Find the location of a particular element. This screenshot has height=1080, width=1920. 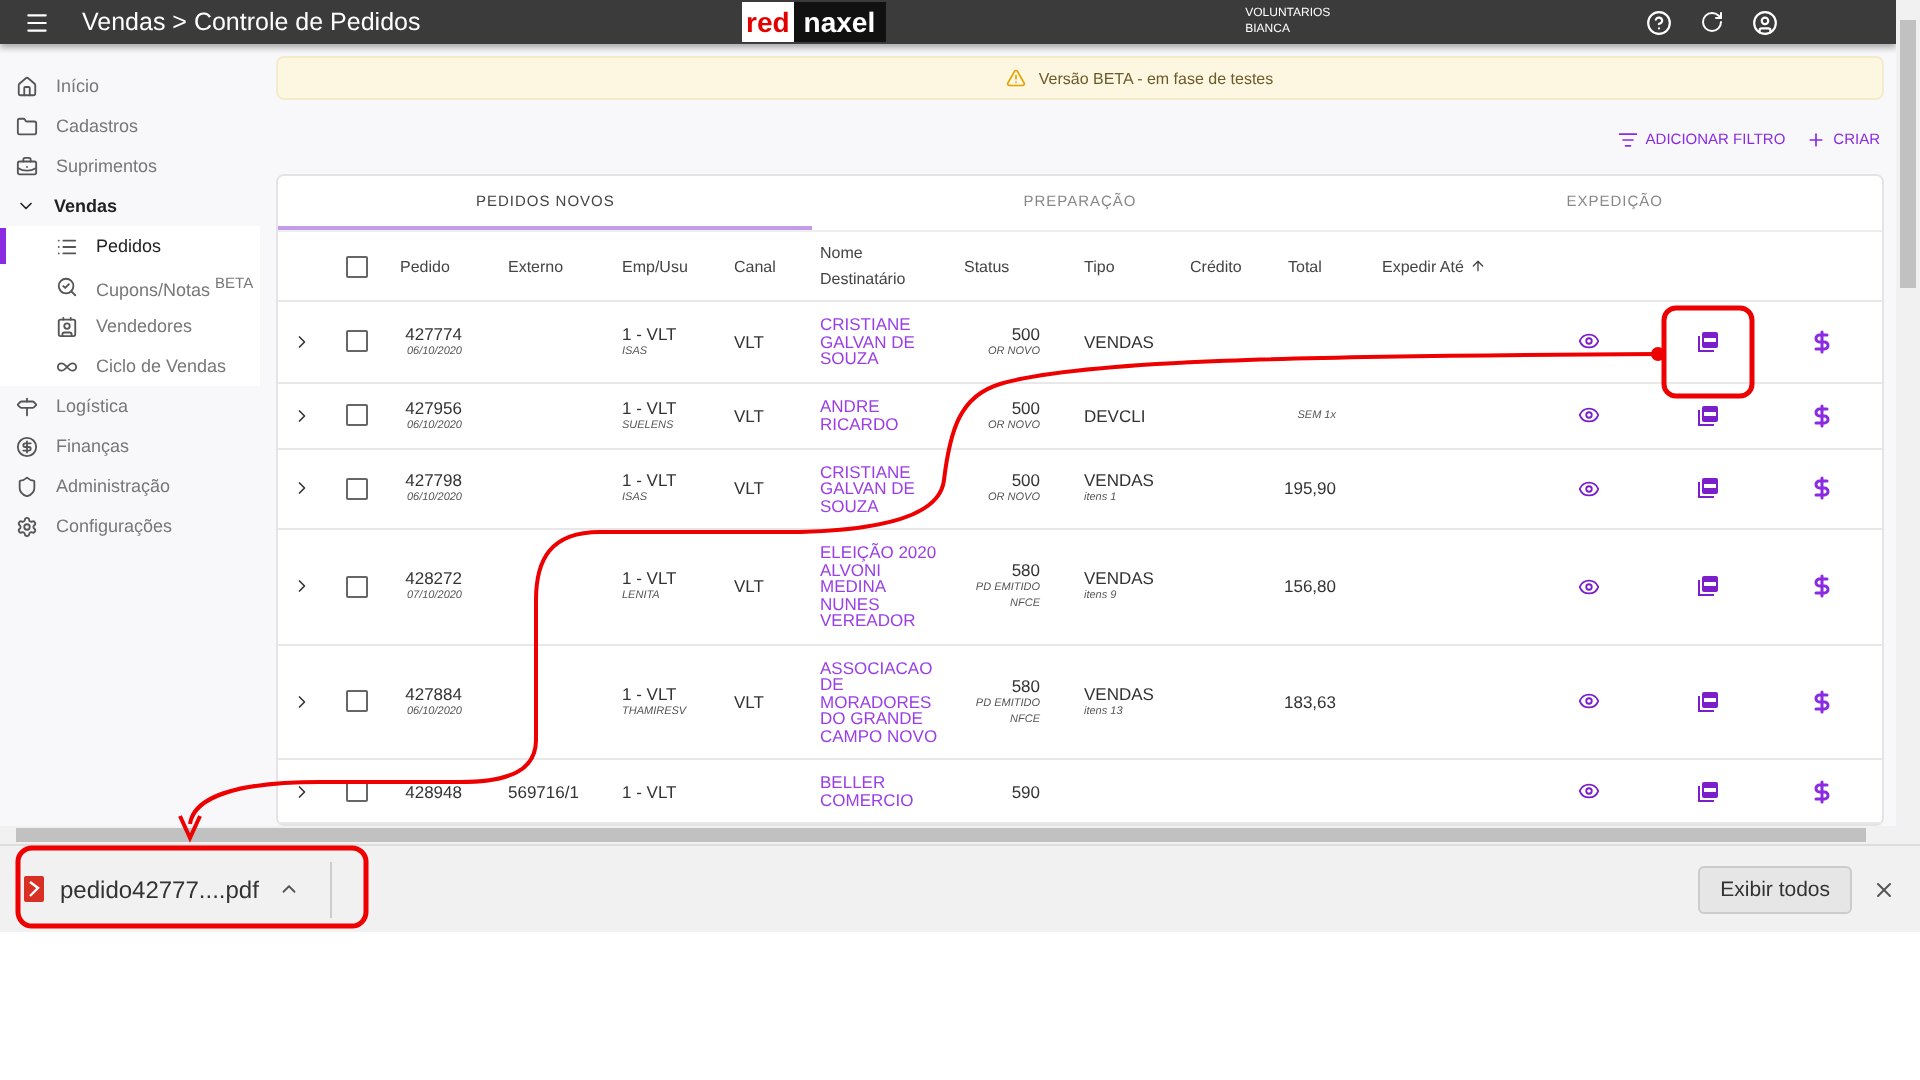

recipient-name: ASSOCIACAO DE MORADORES DO GRANDE CAMPO NOVO is located at coordinates (880, 701).